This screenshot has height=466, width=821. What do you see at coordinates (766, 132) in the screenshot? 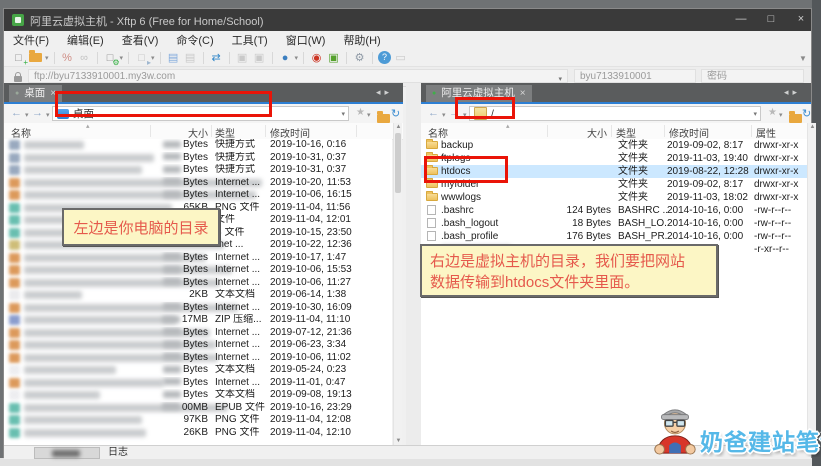
I see `right-col-attr: 属性` at bounding box center [766, 132].